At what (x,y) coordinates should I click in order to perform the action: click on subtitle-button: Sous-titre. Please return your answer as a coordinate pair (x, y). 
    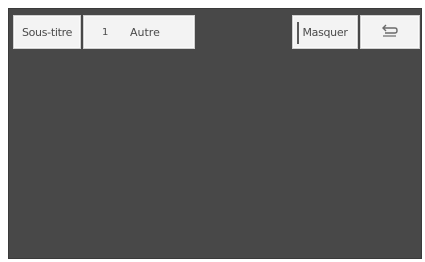
    Looking at the image, I should click on (47, 32).